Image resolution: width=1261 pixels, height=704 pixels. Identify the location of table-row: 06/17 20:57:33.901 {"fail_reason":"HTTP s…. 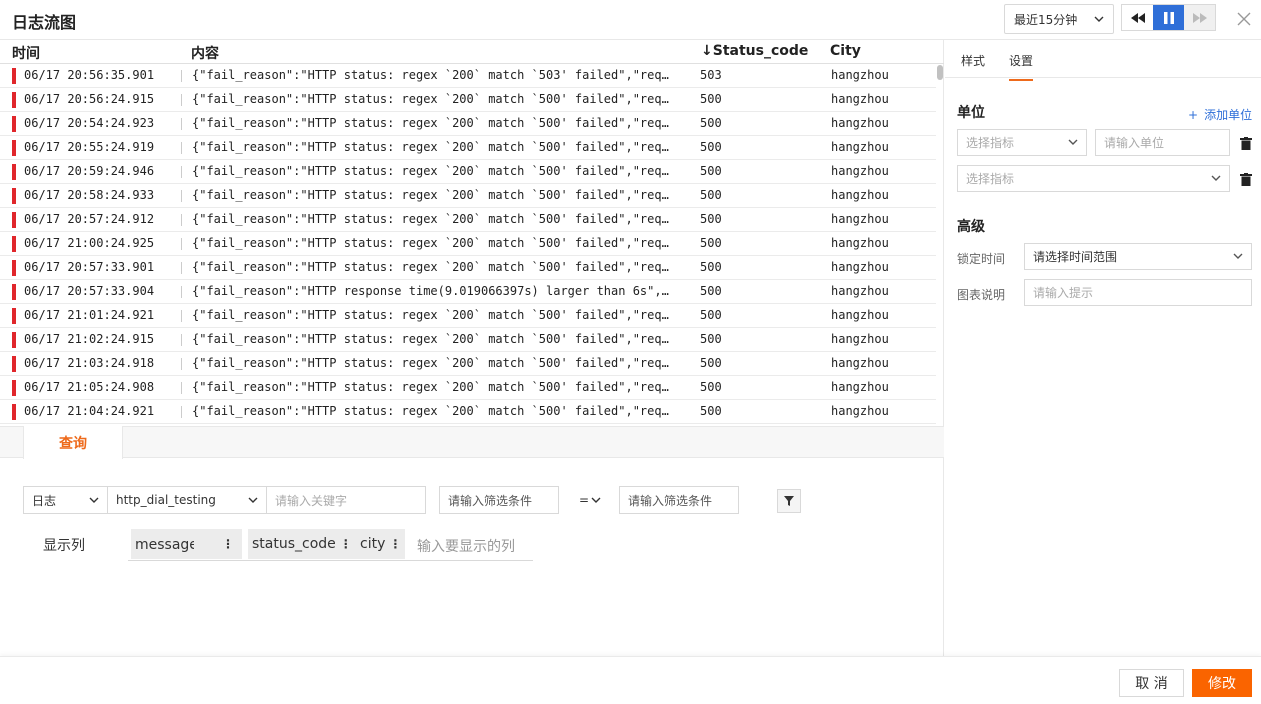
(468, 268).